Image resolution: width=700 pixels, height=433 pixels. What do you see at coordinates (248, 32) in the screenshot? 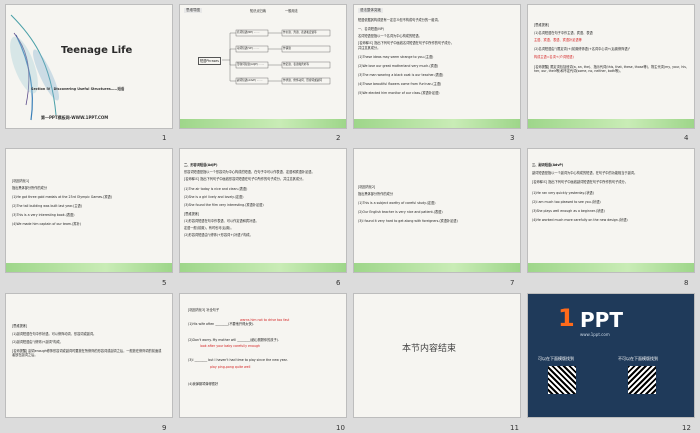
I see `mindmap-box: 名词短语(NP) ·······` at bounding box center [248, 32].